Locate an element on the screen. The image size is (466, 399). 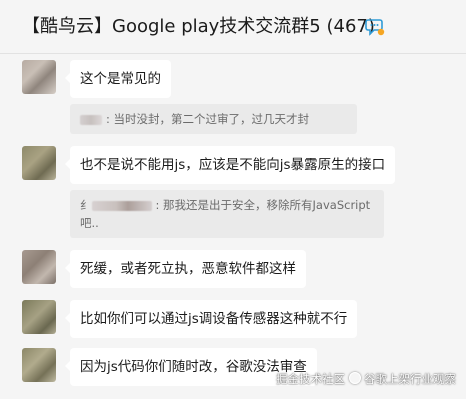
quote-text: : 那我还是出于安全，移除所有JavaScript is located at coordinates (263, 205).